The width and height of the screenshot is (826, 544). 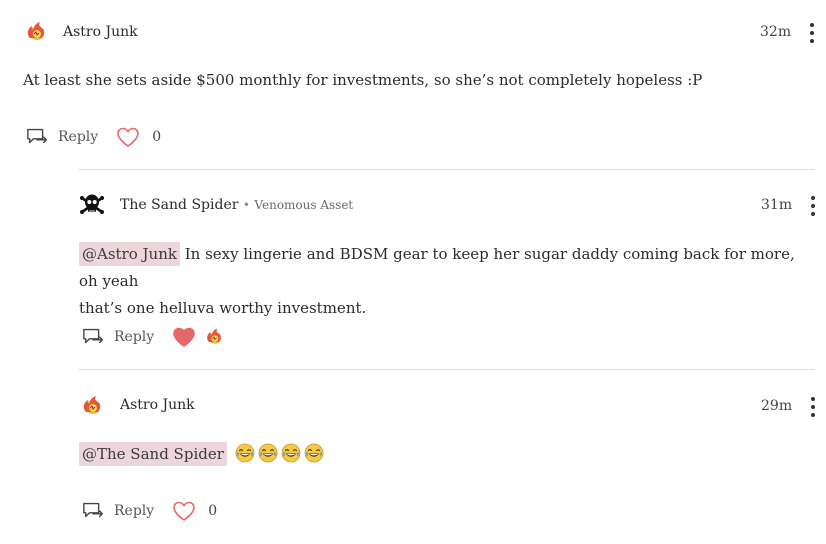 What do you see at coordinates (776, 32) in the screenshot?
I see `comment-time: 32m` at bounding box center [776, 32].